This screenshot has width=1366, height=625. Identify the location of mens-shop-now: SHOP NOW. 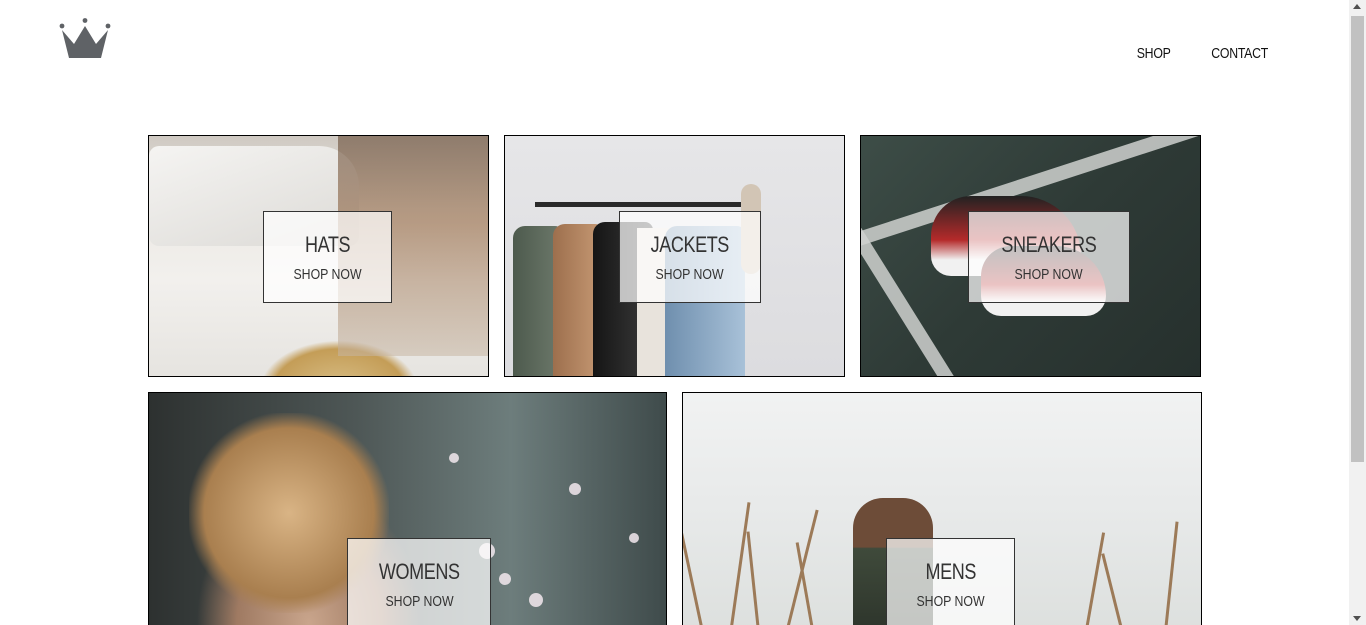
(950, 601).